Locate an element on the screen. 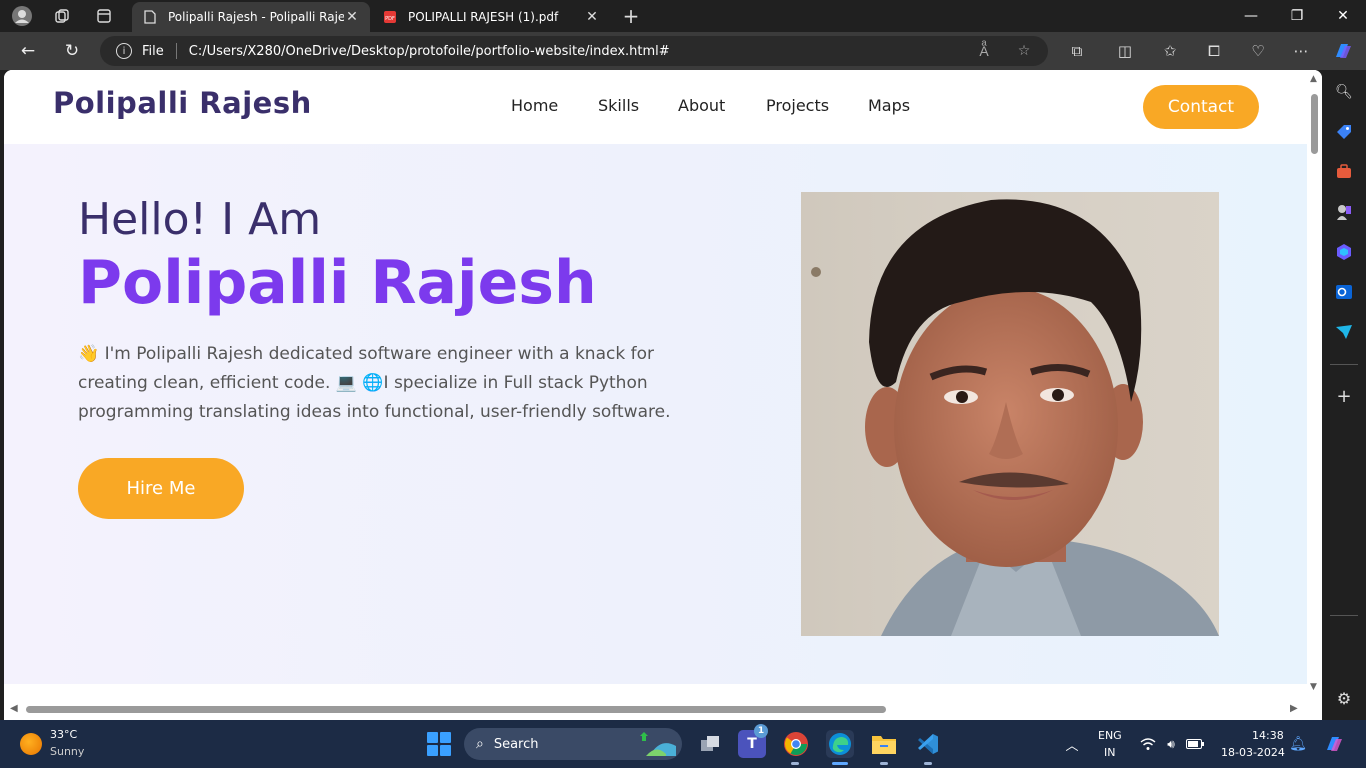 Image resolution: width=1366 pixels, height=768 pixels. edge-sidebar: 🔍︎ + ⚙ is located at coordinates (1344, 395).